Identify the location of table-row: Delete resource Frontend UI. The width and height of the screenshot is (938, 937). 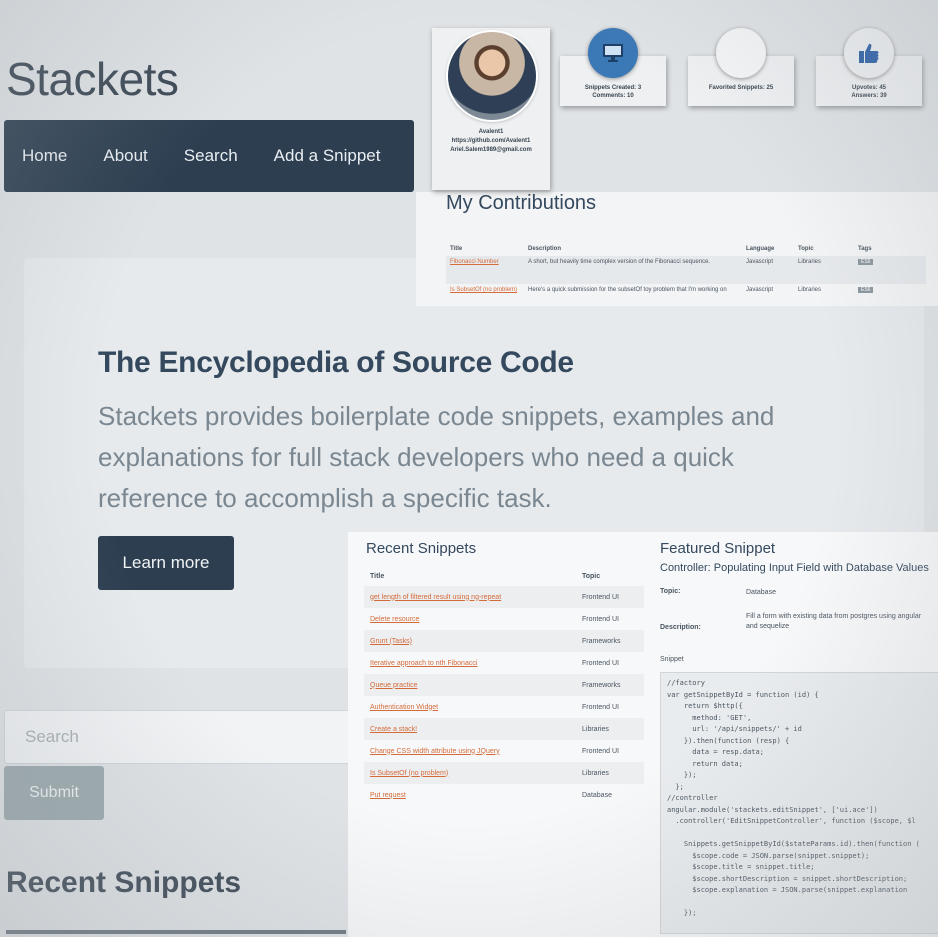
(504, 619).